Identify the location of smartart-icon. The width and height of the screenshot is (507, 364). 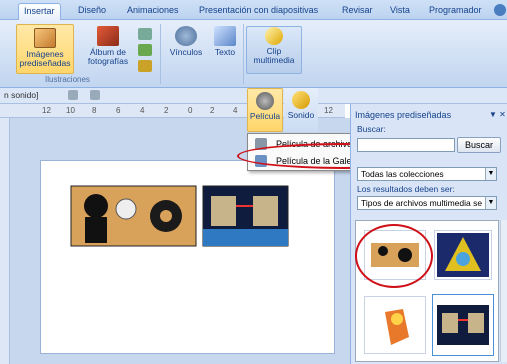
(145, 50).